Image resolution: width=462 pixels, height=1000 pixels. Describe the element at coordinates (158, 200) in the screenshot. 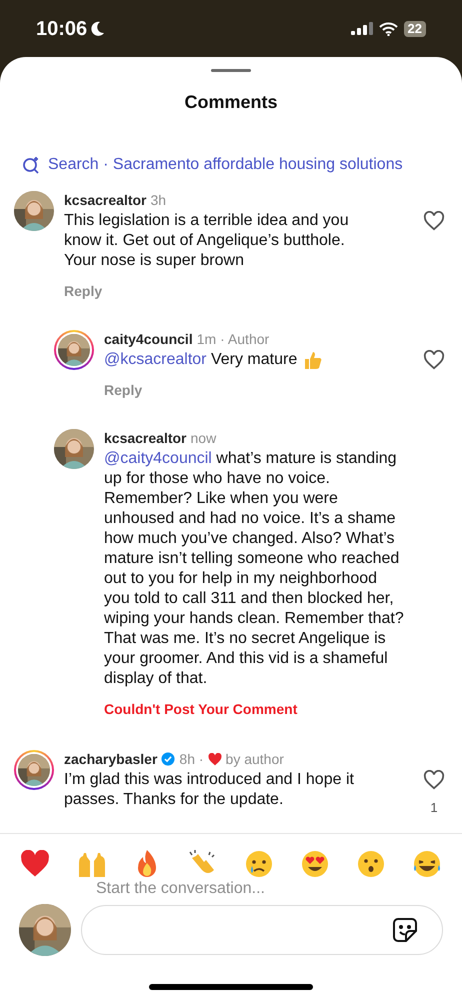

I see `timestamp: 3h` at that location.